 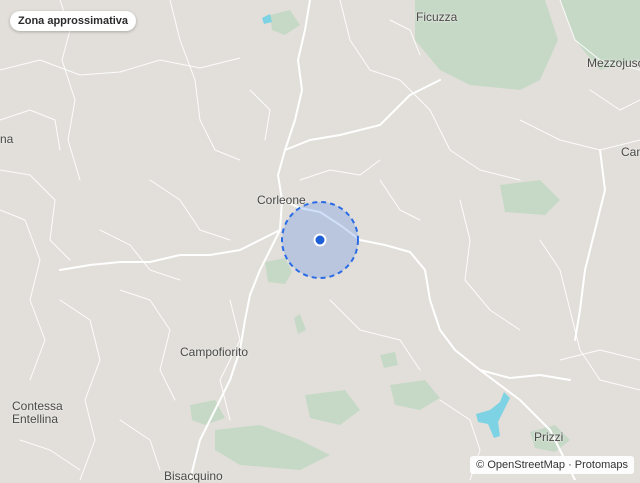 What do you see at coordinates (437, 17) in the screenshot?
I see `place-label-ficuzza: Ficuzza` at bounding box center [437, 17].